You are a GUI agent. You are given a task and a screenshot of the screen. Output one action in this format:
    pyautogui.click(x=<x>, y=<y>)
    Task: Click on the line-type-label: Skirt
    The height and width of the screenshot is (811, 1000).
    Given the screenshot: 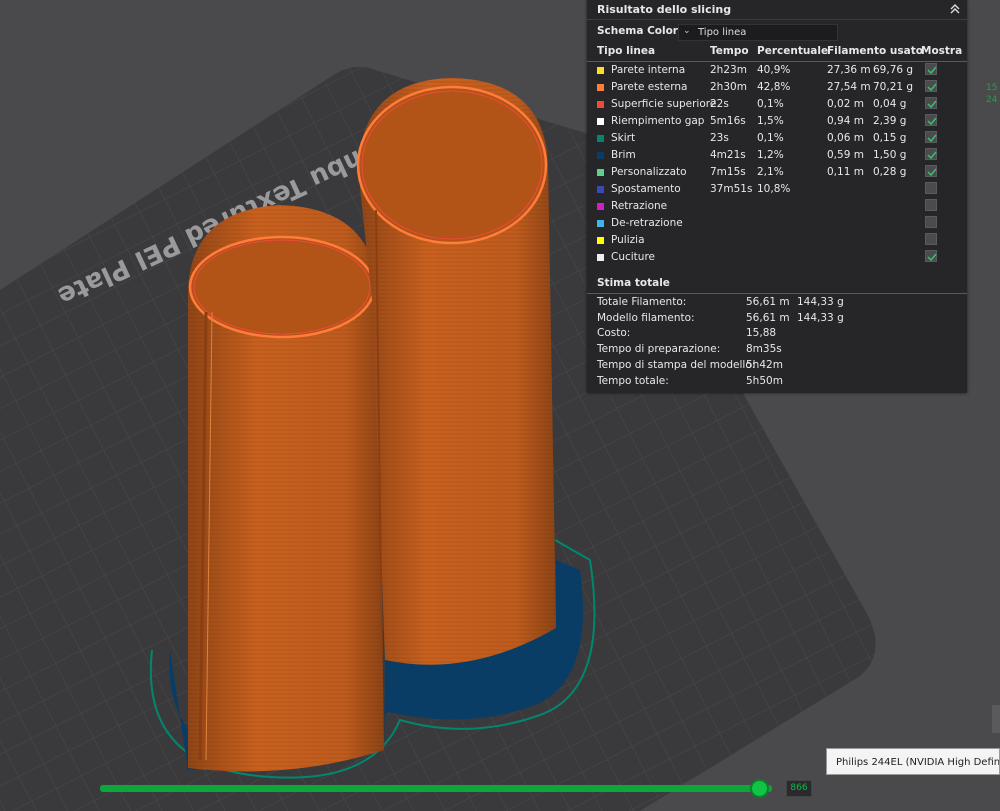 What is the action you would take?
    pyautogui.click(x=623, y=138)
    